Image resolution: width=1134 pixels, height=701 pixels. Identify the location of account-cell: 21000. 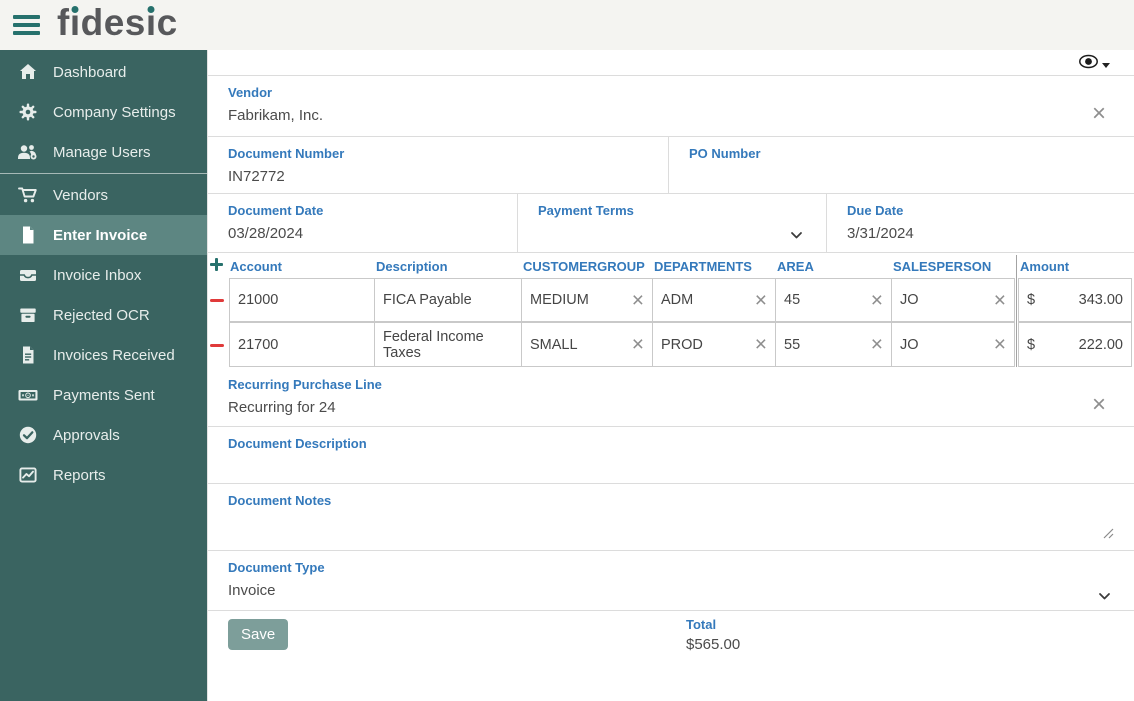
(302, 300).